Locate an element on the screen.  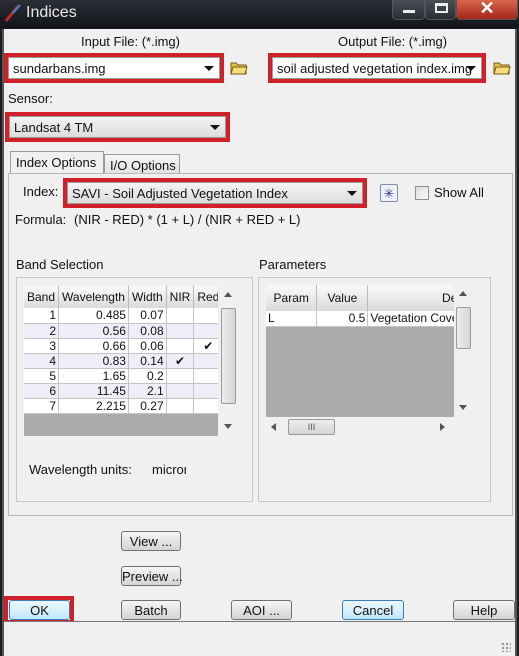
minimize-button is located at coordinates (408, 10).